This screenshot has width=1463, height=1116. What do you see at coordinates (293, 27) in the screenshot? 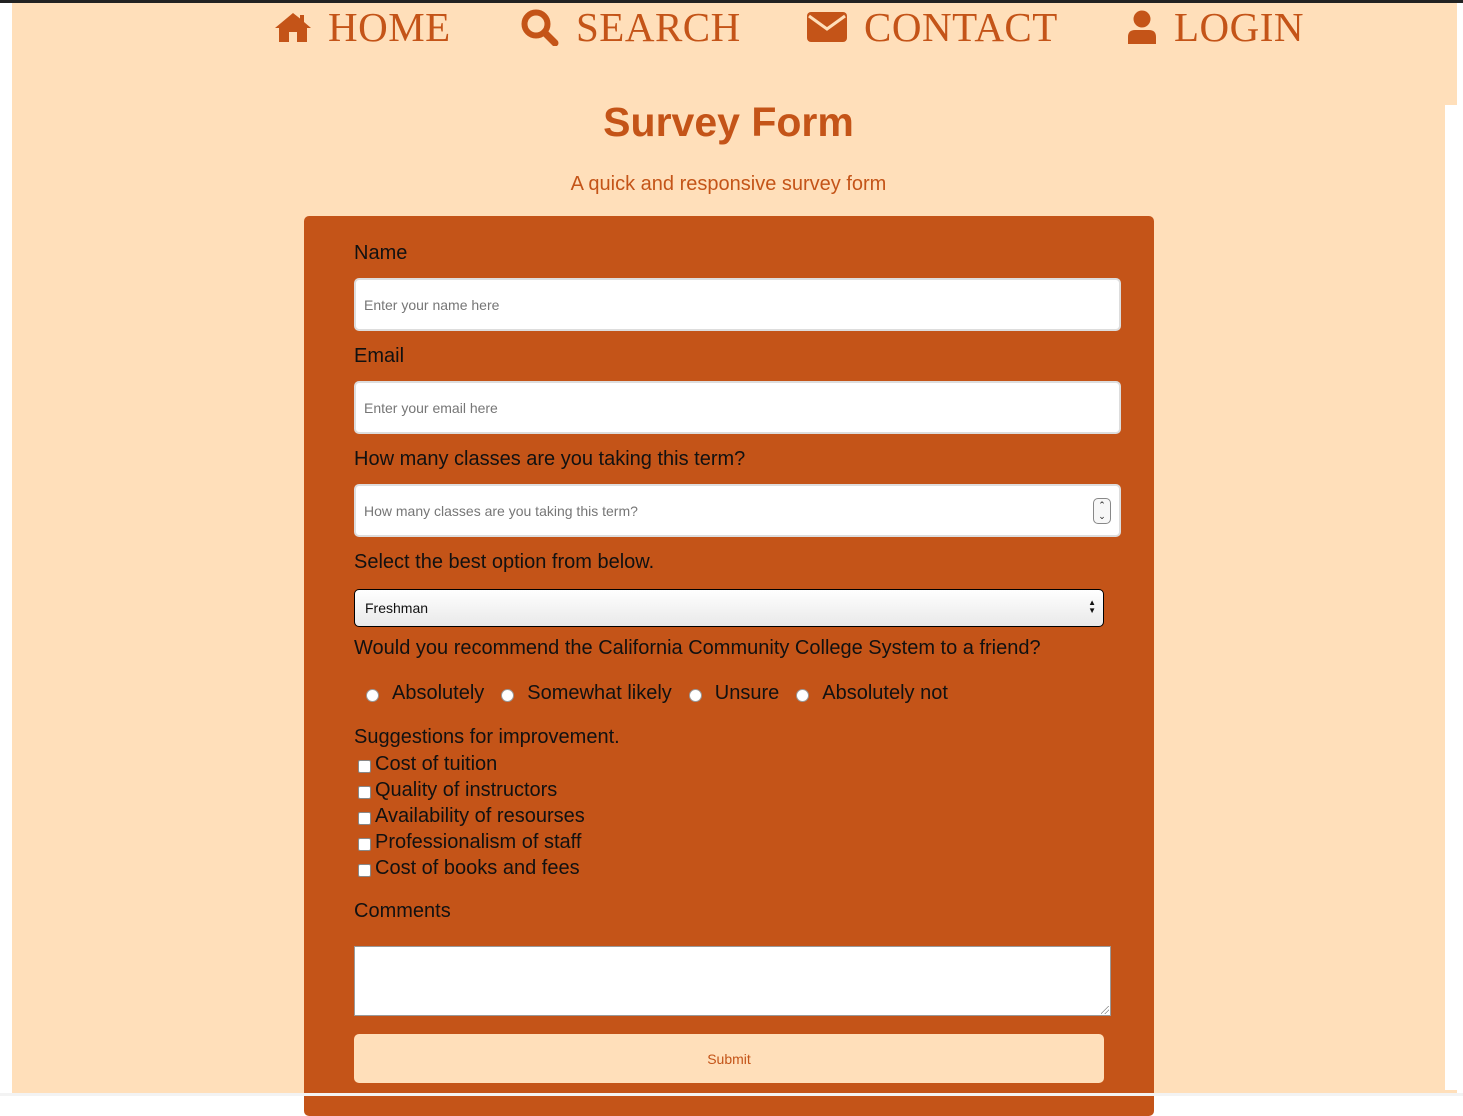
I see `home-icon` at bounding box center [293, 27].